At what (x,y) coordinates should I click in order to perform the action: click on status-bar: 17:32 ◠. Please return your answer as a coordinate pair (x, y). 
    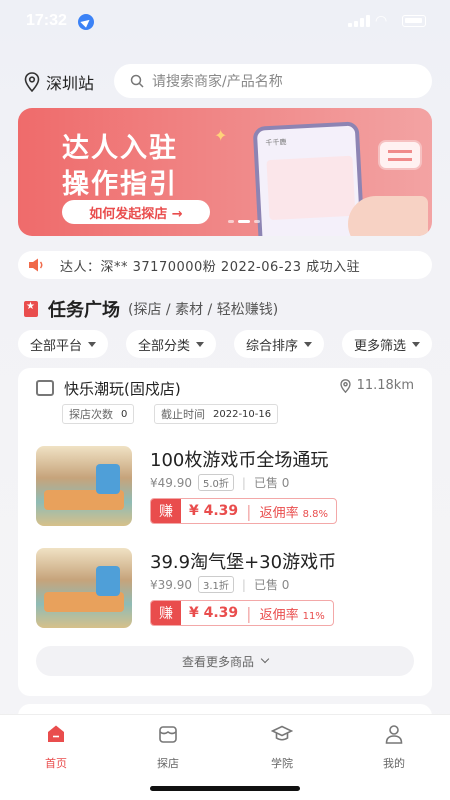
    Looking at the image, I should click on (225, 23).